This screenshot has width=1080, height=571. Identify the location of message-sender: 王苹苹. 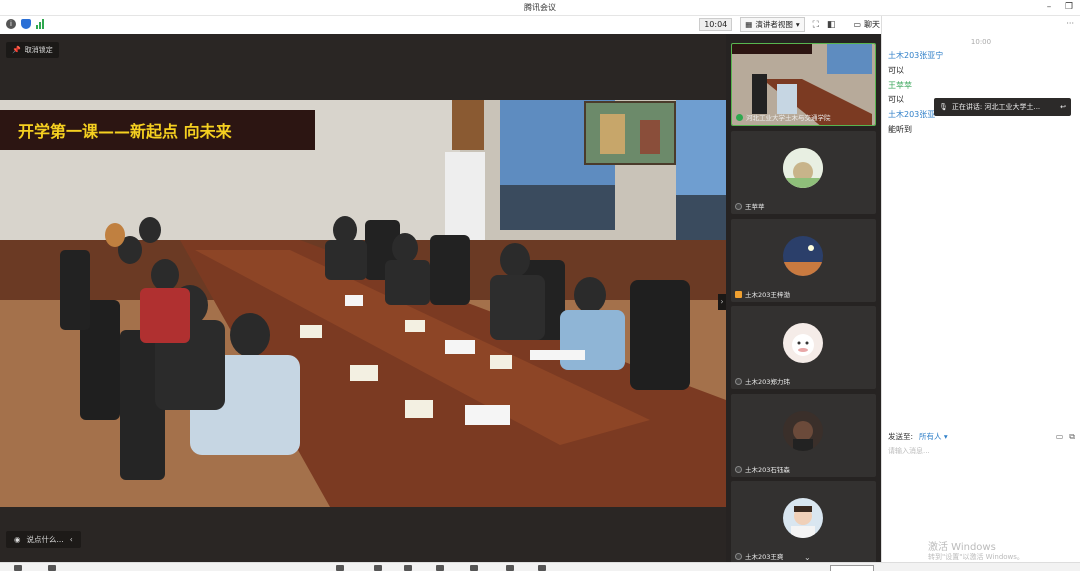
(900, 85).